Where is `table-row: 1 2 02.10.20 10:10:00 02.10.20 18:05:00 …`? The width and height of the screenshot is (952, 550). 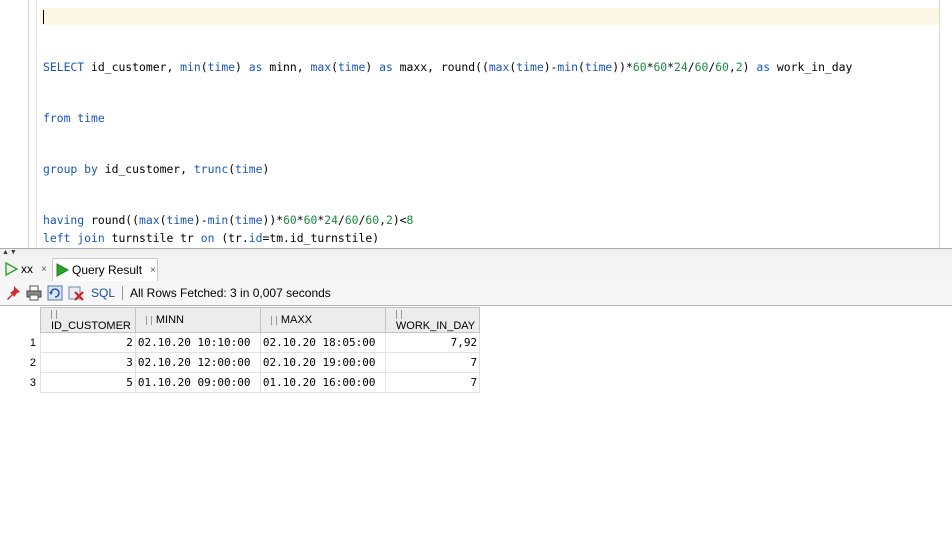
table-row: 1 2 02.10.20 10:10:00 02.10.20 18:05:00 … is located at coordinates (240, 342).